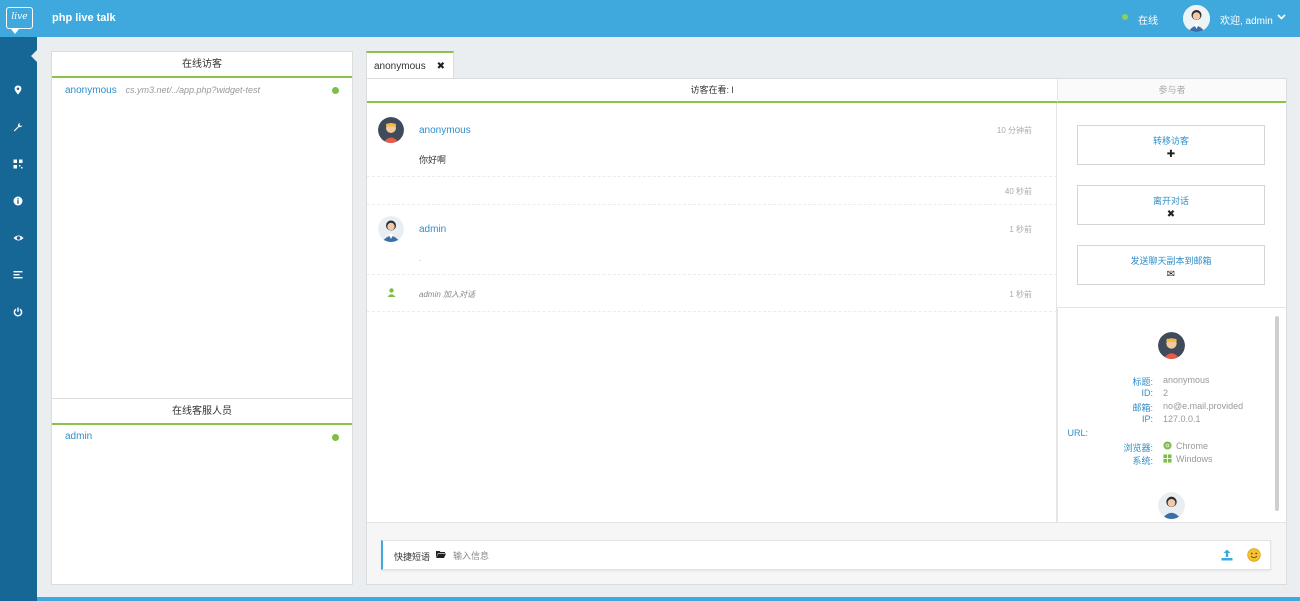 The image size is (1300, 601). I want to click on envelope-icon: ✉, so click(1171, 274).